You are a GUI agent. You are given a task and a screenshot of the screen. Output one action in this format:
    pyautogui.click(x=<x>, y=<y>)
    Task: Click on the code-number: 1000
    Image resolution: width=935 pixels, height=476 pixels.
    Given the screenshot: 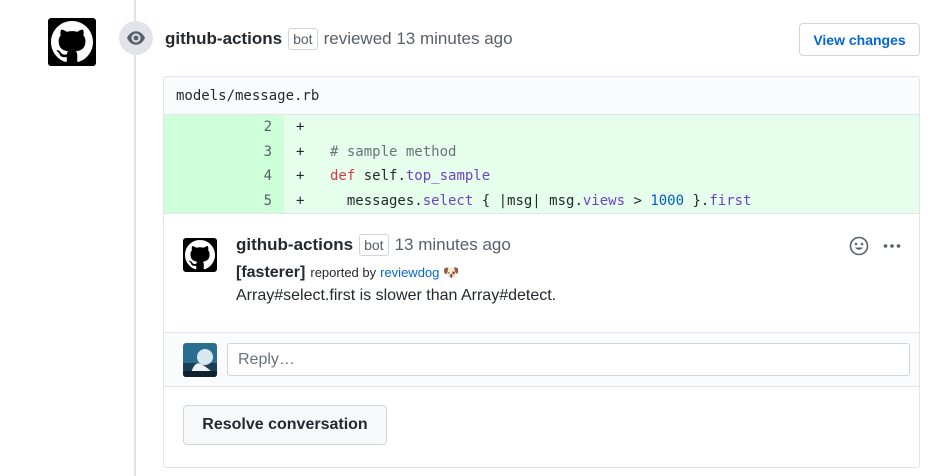 What is the action you would take?
    pyautogui.click(x=667, y=200)
    